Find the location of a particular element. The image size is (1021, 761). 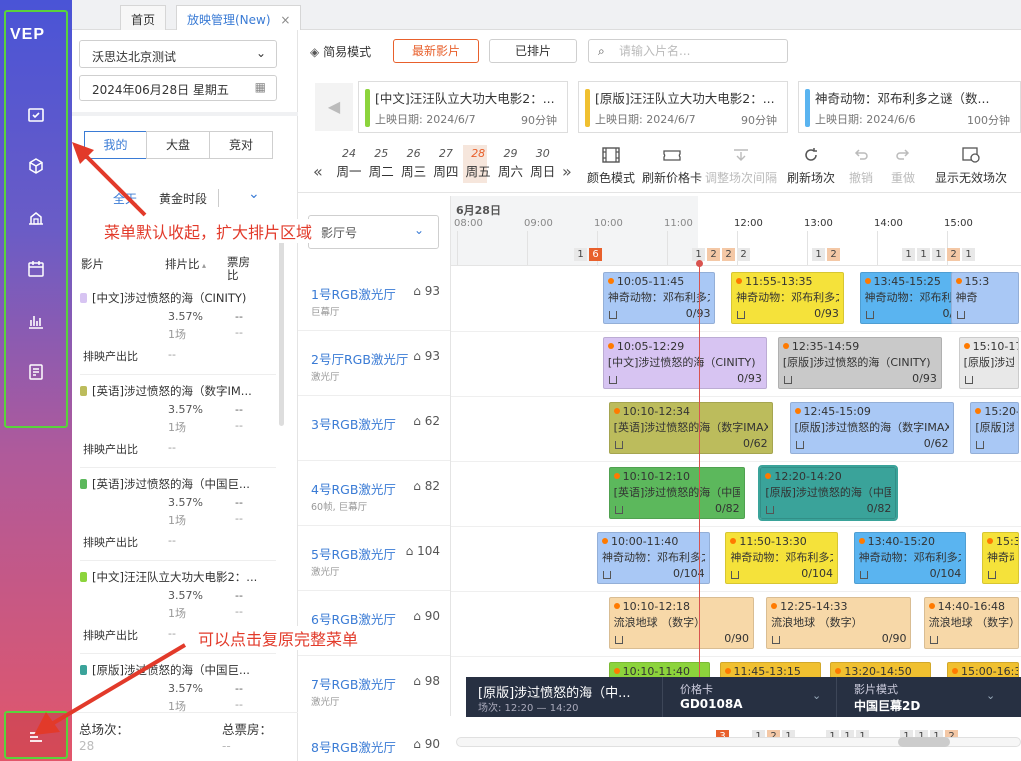

film-mode-value: 中国巨幕2D is located at coordinates (887, 705).